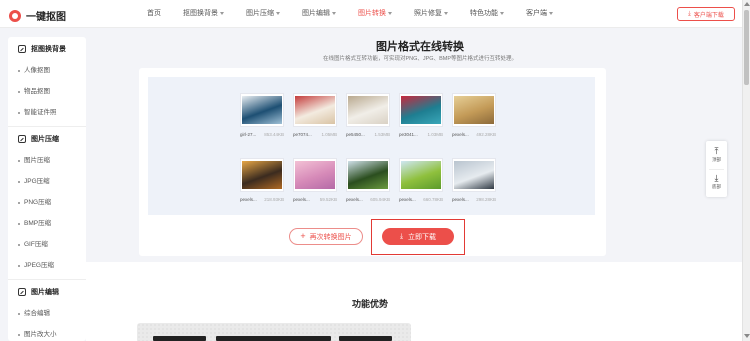  What do you see at coordinates (421, 115) in the screenshot?
I see `image-thumbnail: pe3041... 1.03MB` at bounding box center [421, 115].